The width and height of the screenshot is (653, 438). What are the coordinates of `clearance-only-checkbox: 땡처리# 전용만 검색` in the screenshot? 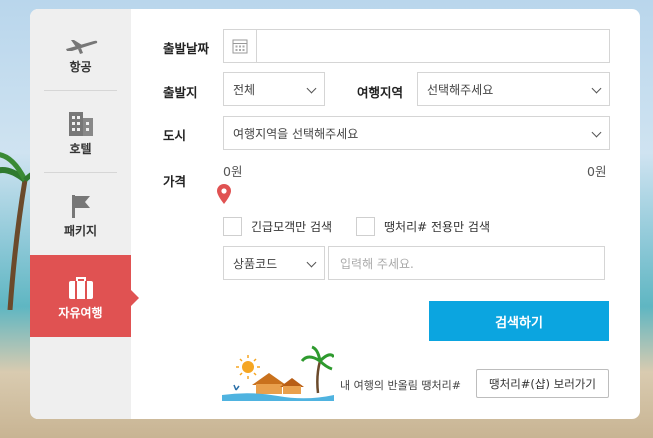 It's located at (423, 226).